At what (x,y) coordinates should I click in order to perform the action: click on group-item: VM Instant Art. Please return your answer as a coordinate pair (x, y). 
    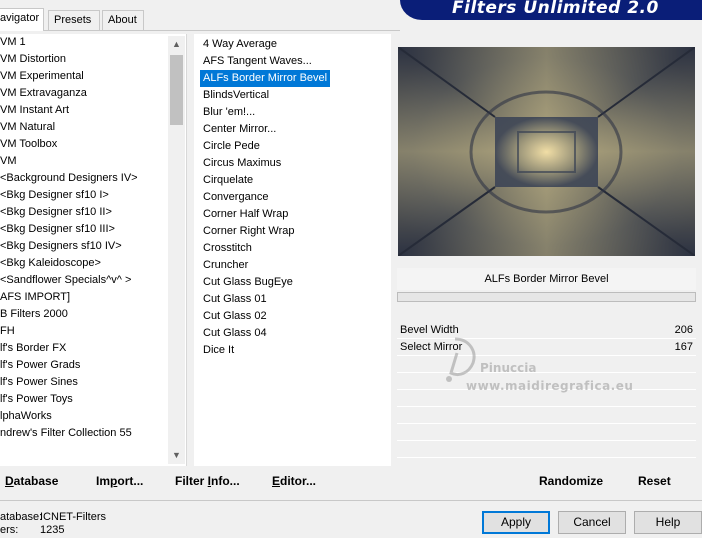
    Looking at the image, I should click on (69, 110).